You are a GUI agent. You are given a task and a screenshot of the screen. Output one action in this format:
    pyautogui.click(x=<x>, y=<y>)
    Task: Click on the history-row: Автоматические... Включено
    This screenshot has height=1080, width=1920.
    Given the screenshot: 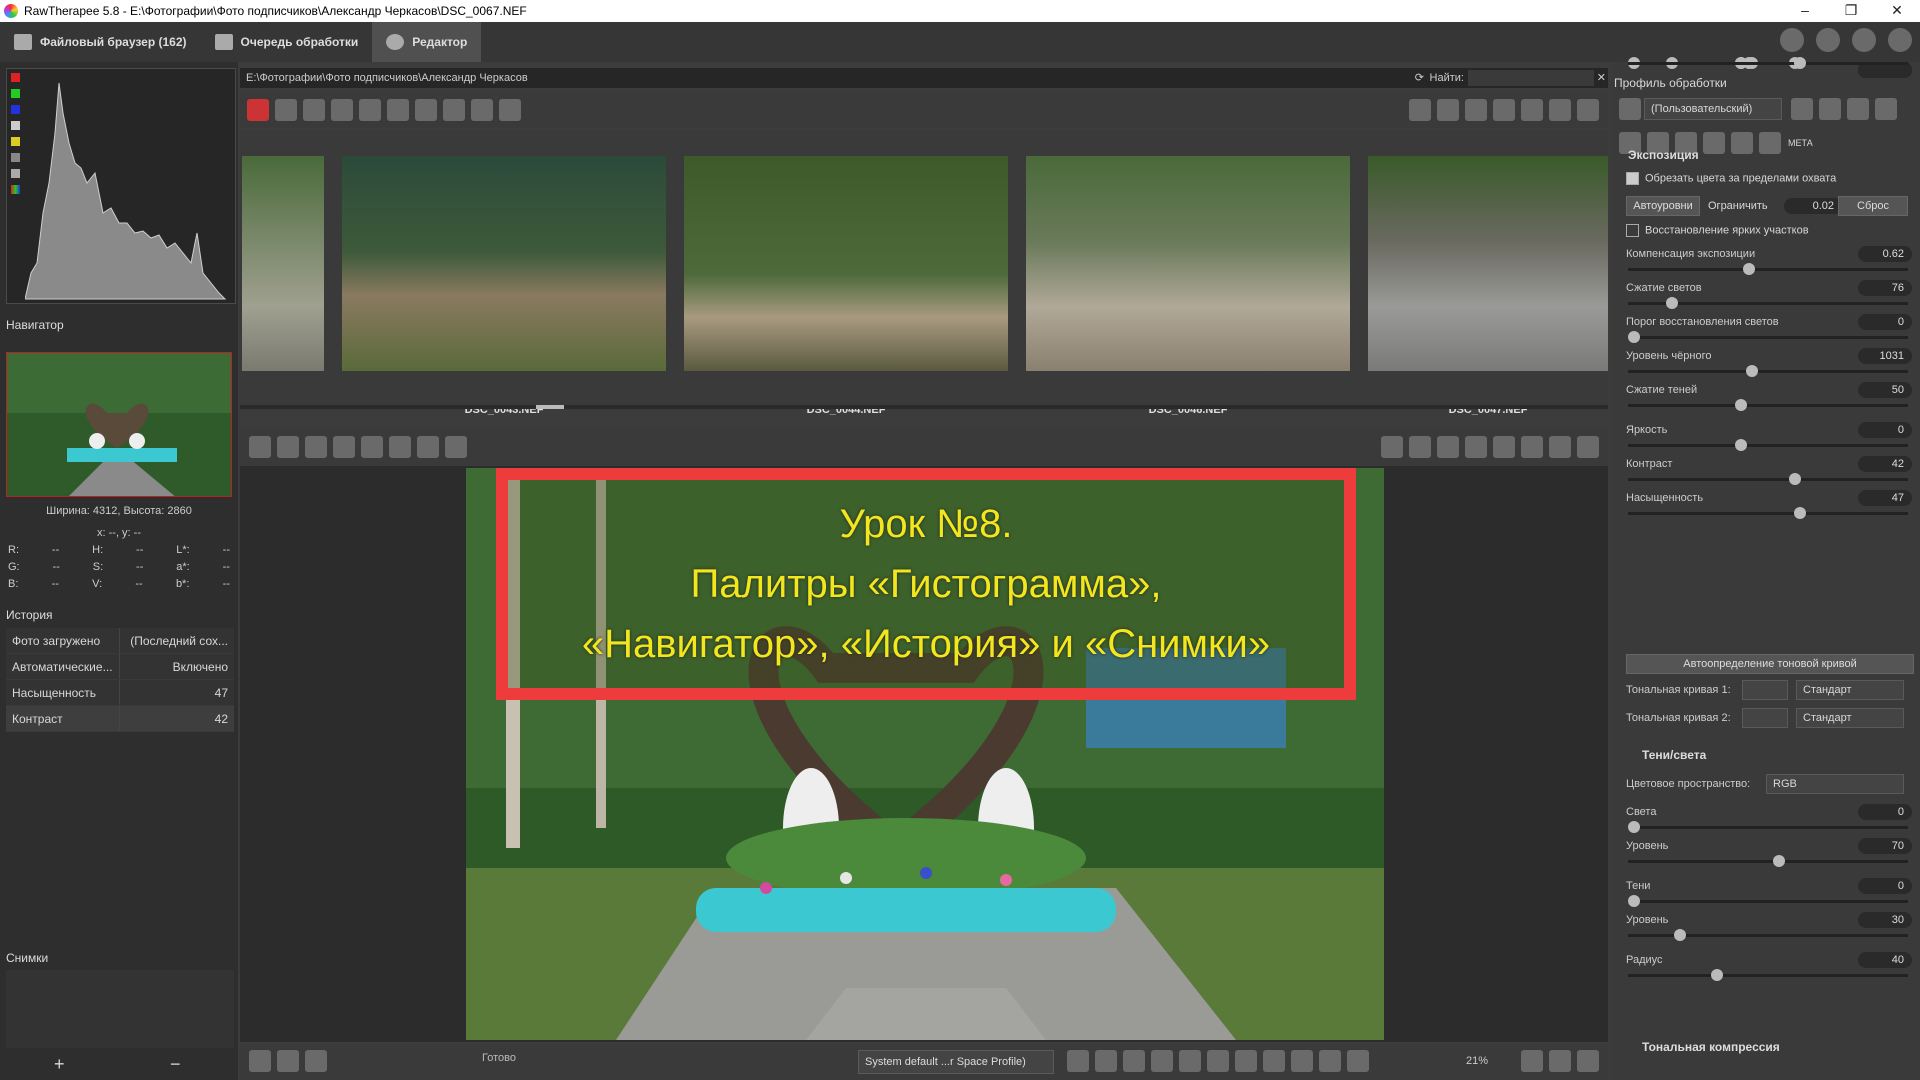 What is the action you would take?
    pyautogui.click(x=120, y=667)
    